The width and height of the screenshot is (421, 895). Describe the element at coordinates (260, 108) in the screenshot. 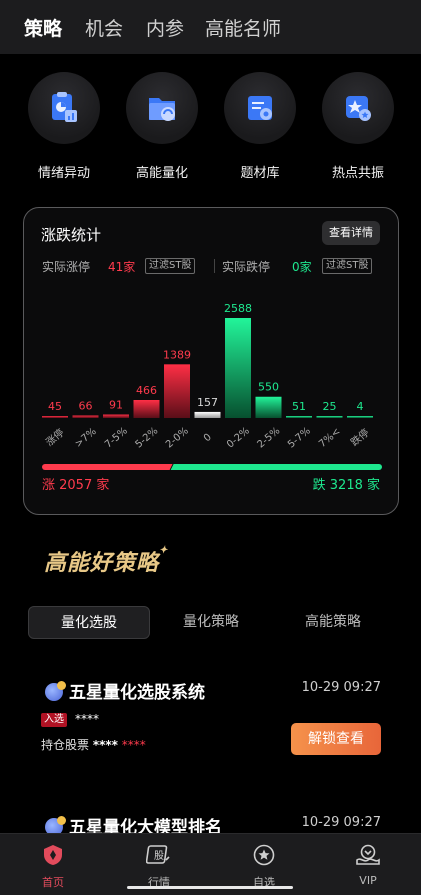

I see `list-document-icon` at that location.